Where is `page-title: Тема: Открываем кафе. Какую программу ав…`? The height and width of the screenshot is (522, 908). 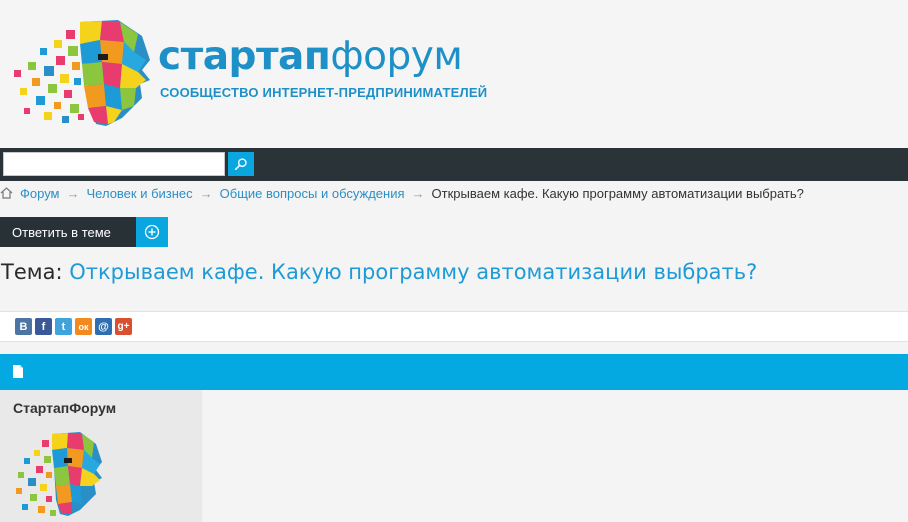
page-title: Тема: Открываем кафе. Какую программу ав… is located at coordinates (379, 272).